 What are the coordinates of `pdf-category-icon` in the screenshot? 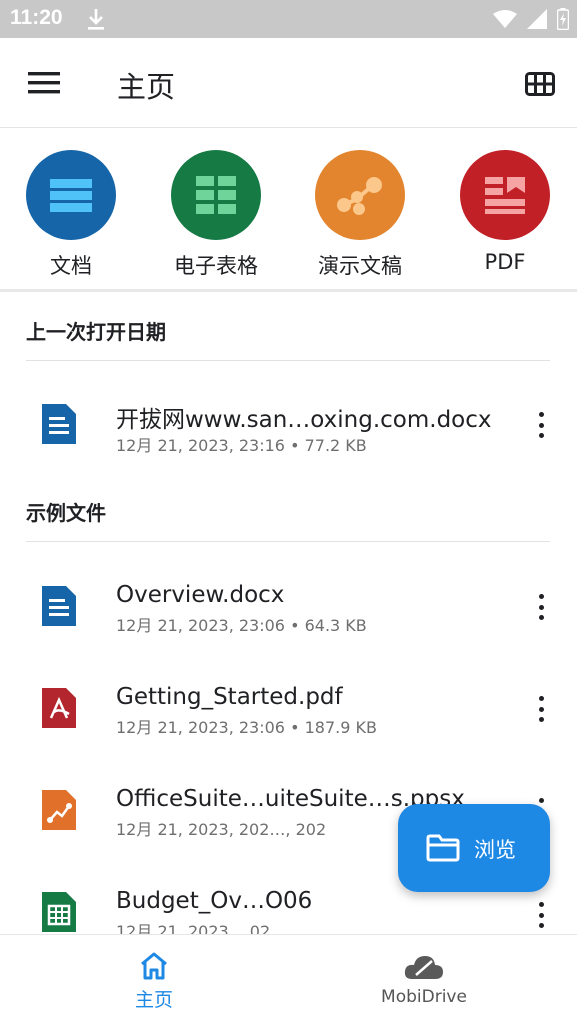 It's located at (505, 195).